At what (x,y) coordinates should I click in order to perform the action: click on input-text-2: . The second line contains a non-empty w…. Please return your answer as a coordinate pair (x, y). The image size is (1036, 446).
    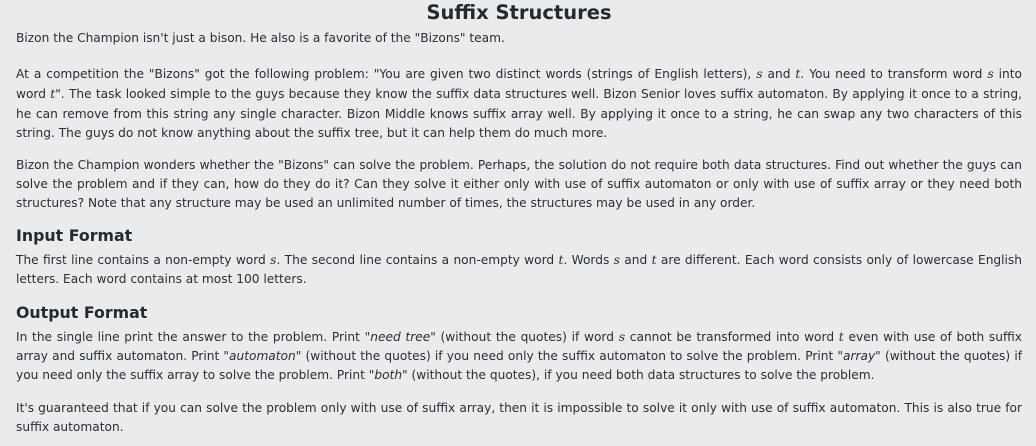
    Looking at the image, I should click on (417, 259).